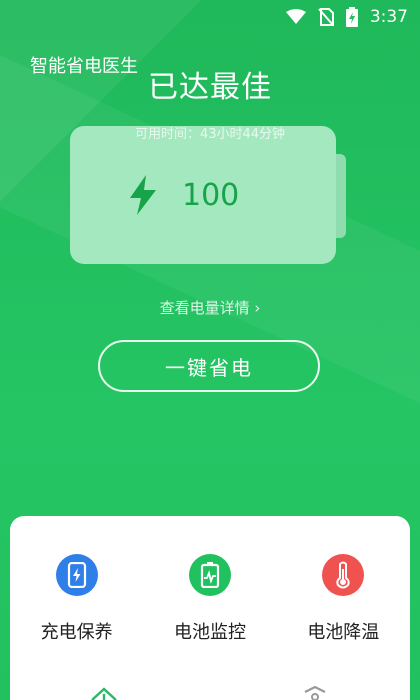 This screenshot has width=420, height=700. I want to click on feature-charging-care: 充电保养, so click(77, 599).